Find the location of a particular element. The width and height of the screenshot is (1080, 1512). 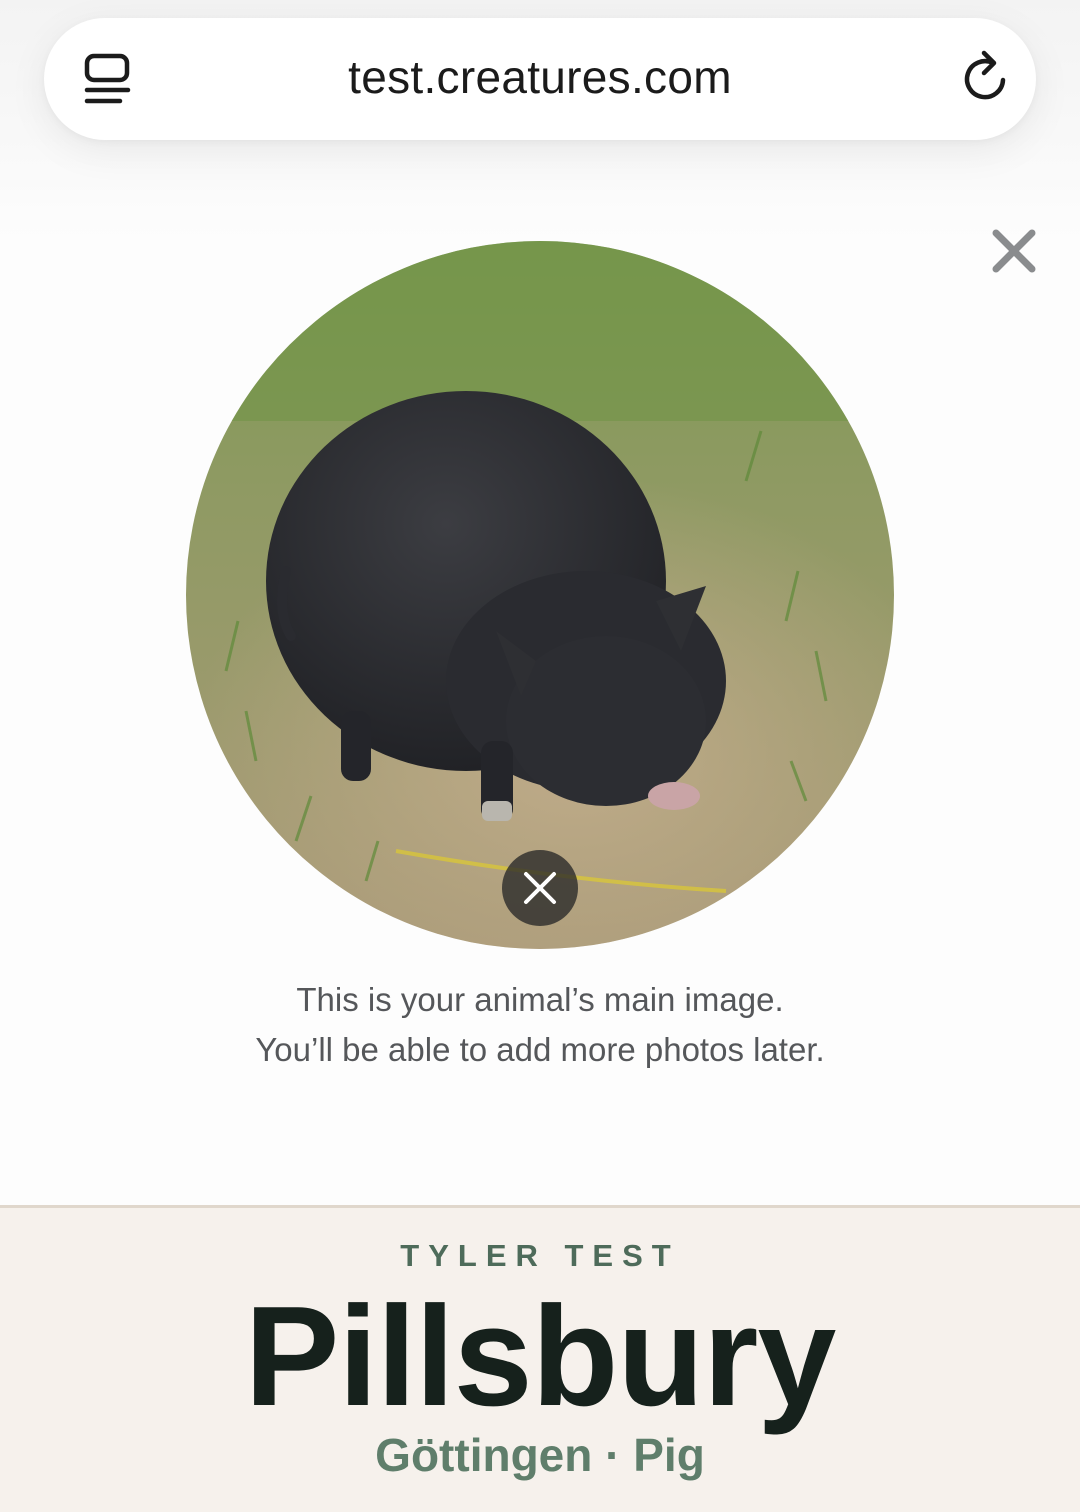

tabs-list-icon is located at coordinates (108, 80).